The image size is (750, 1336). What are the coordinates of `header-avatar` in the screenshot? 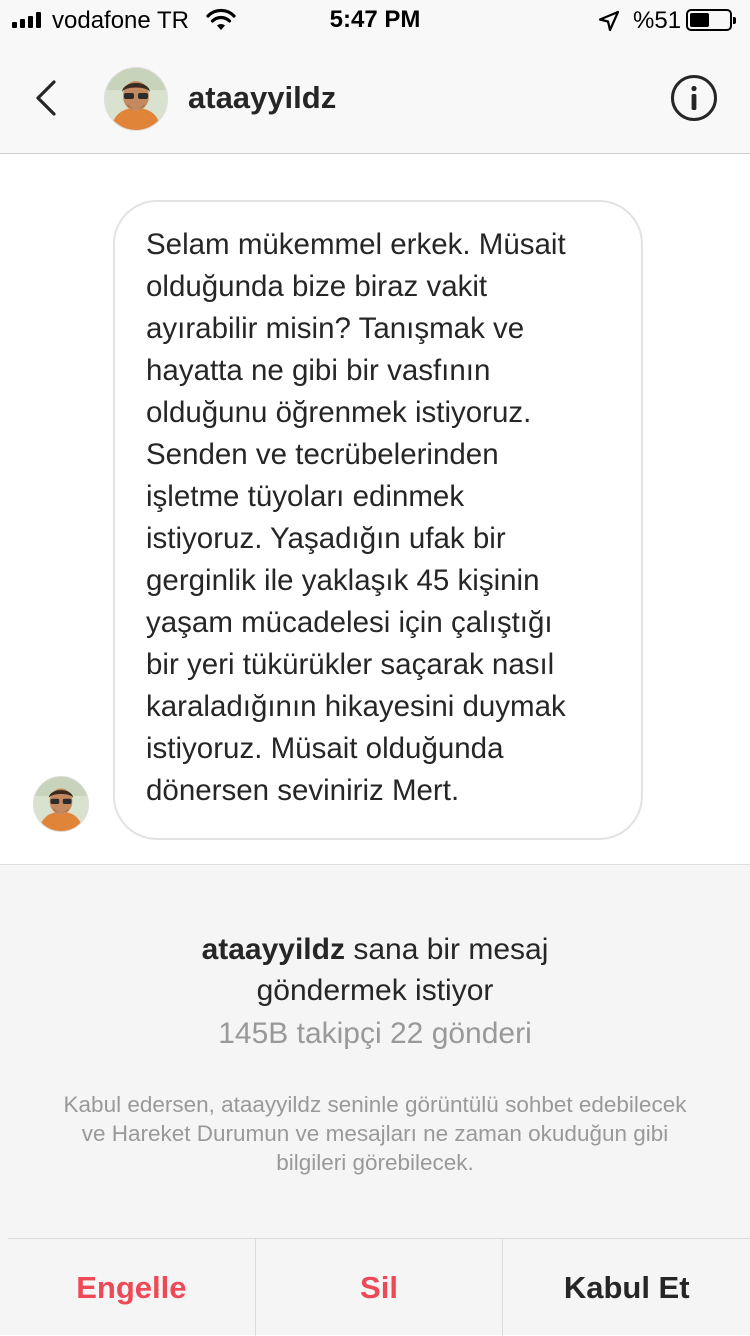 It's located at (136, 99).